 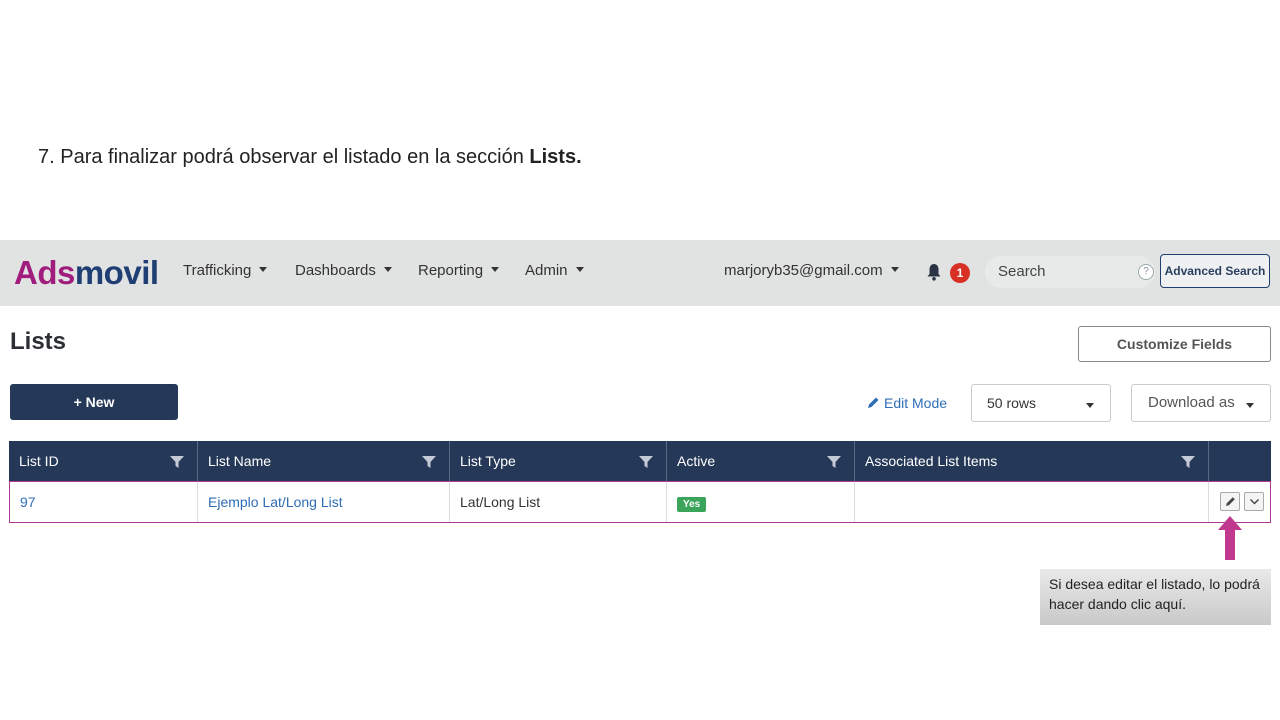 What do you see at coordinates (335, 270) in the screenshot?
I see `nav-dashboards-label: Dashboards` at bounding box center [335, 270].